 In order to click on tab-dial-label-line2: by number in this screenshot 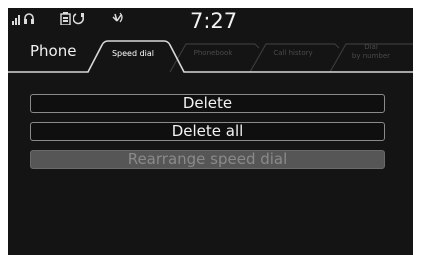, I will do `click(371, 56)`.